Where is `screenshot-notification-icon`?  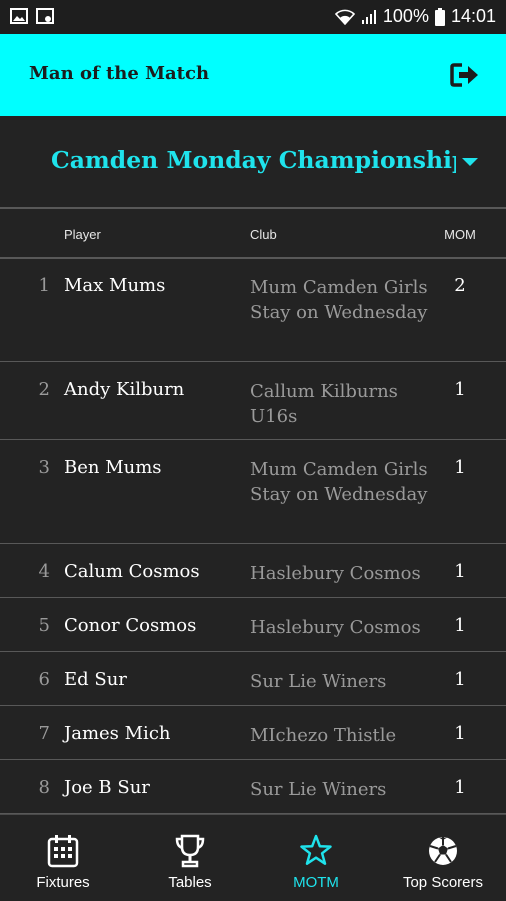
screenshot-notification-icon is located at coordinates (45, 16).